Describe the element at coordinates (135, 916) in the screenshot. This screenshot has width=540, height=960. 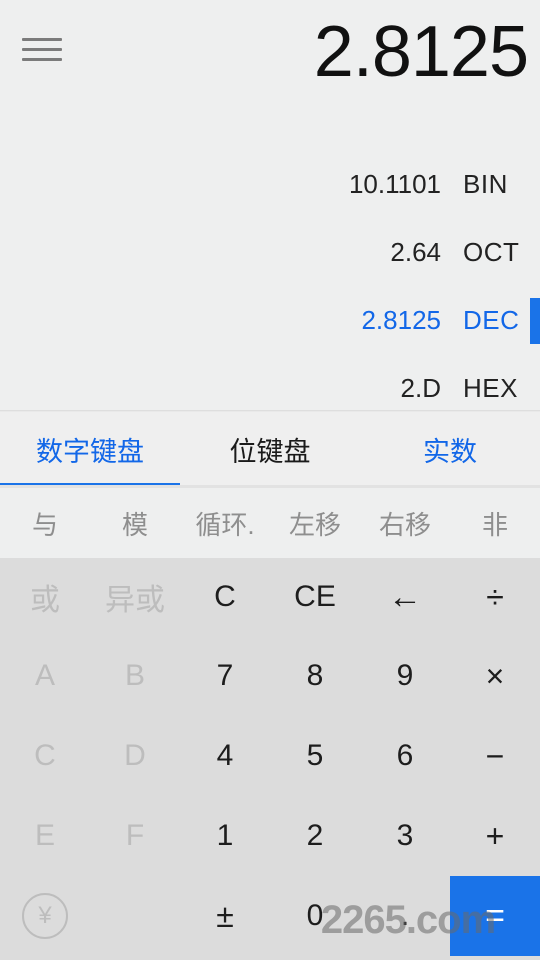
I see `key-empty-slot` at that location.